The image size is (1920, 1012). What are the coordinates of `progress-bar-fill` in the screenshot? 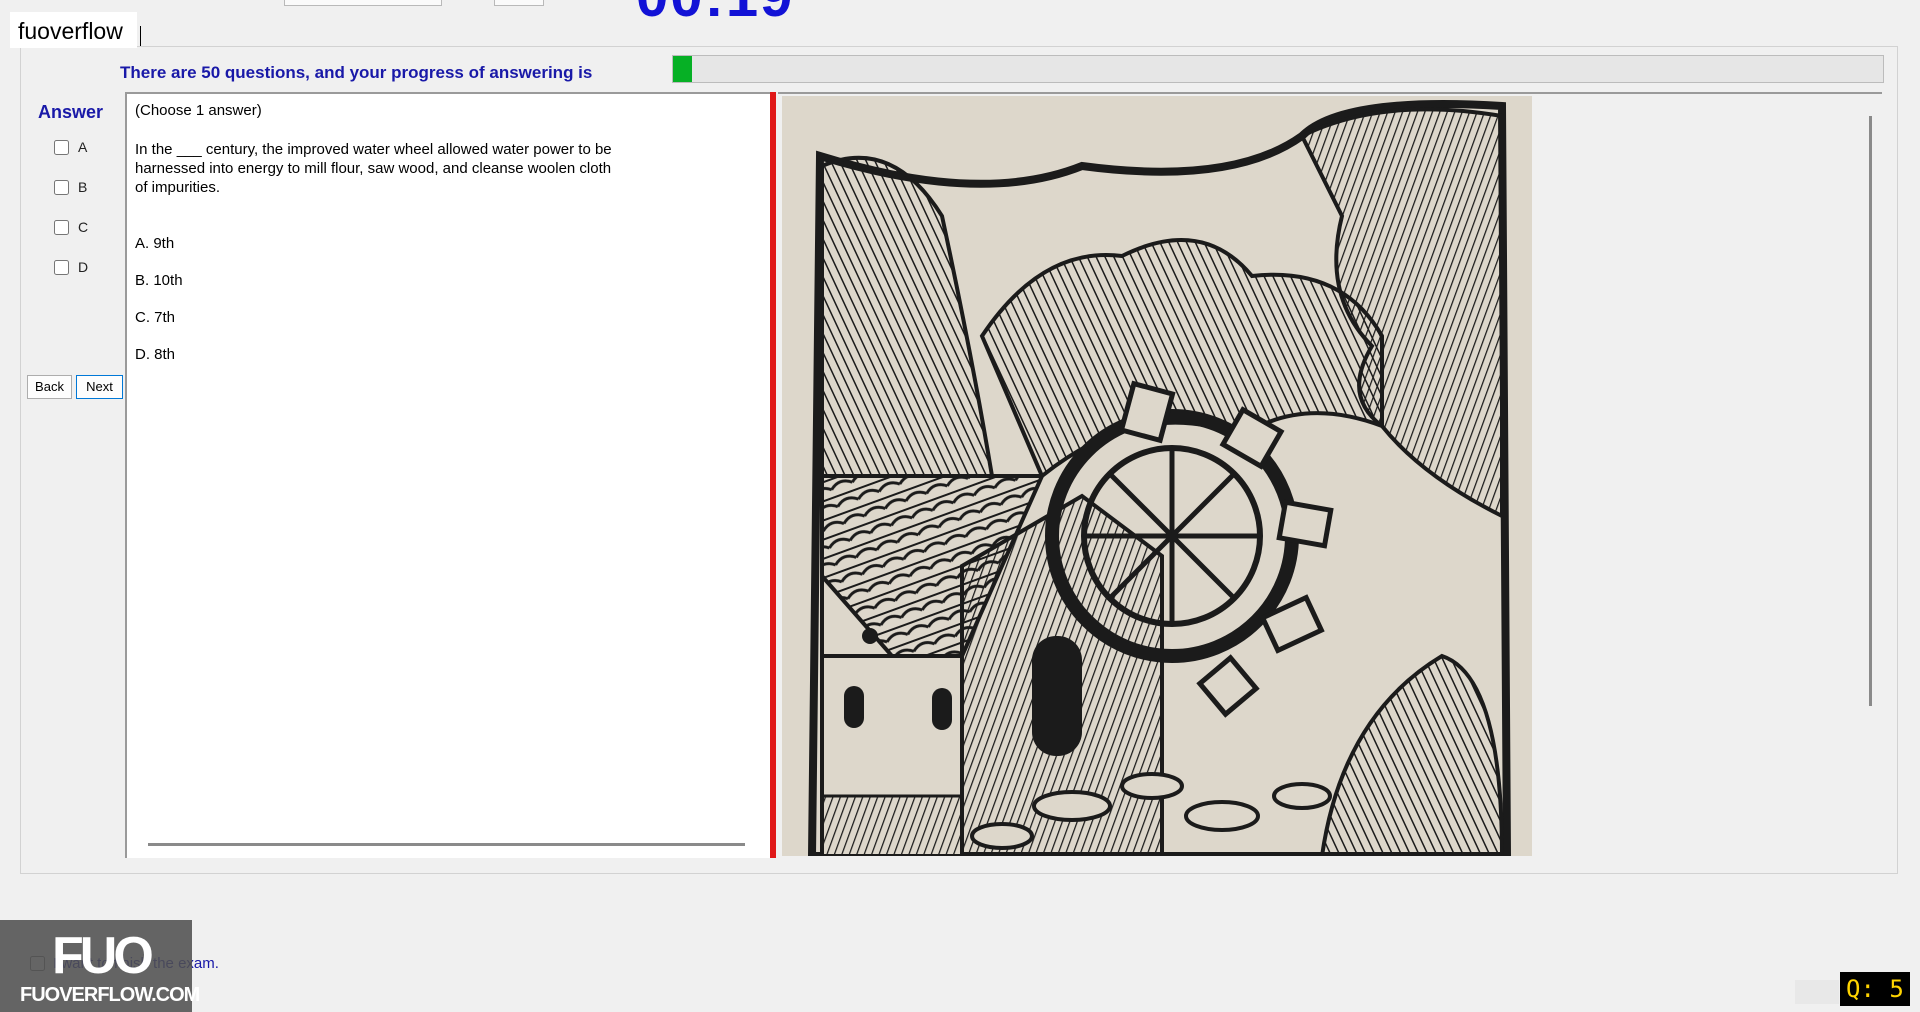 It's located at (683, 69).